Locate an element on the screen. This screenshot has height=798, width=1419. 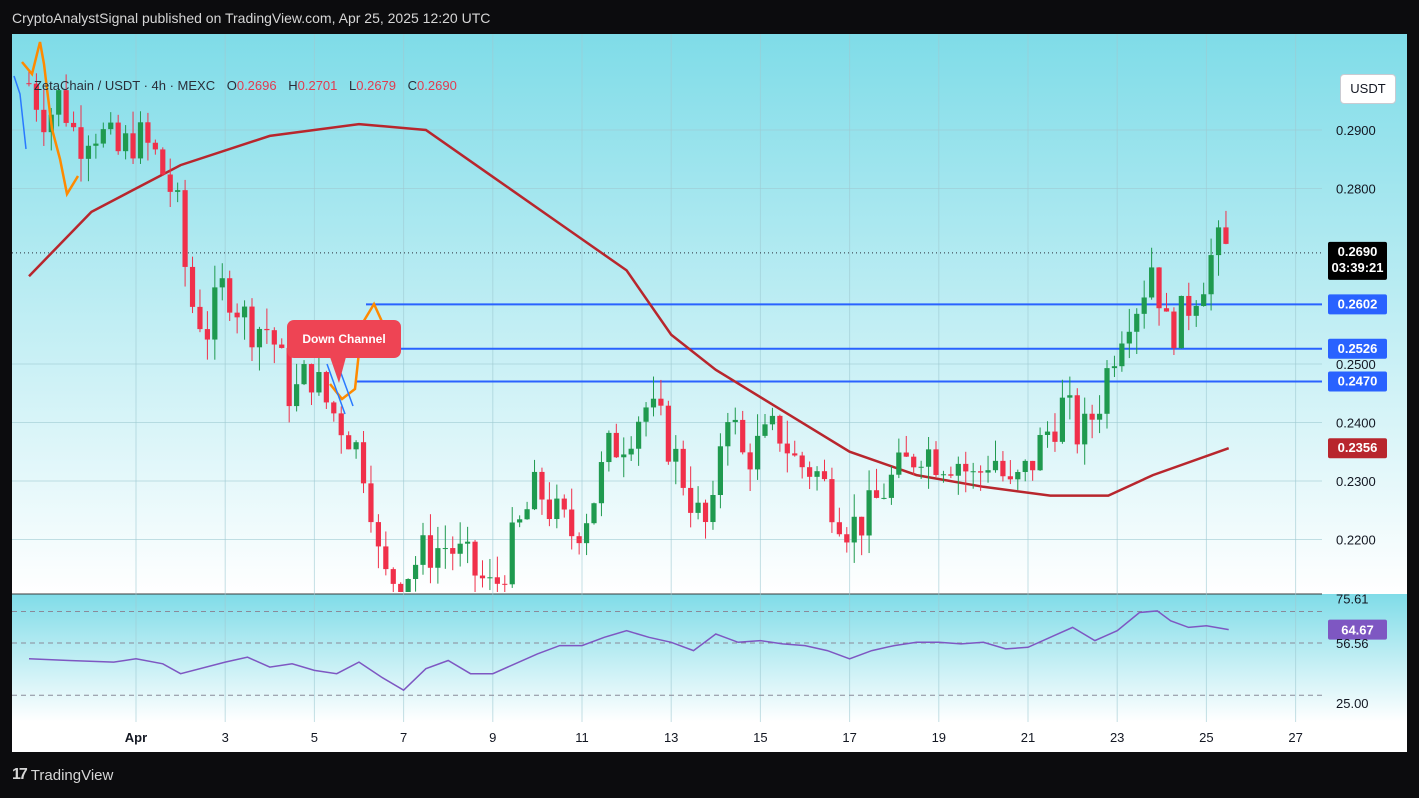
x-axis: Apr 3 5 7 9 11 13 15 17 19 21 23 25 27 is located at coordinates (714, 737).